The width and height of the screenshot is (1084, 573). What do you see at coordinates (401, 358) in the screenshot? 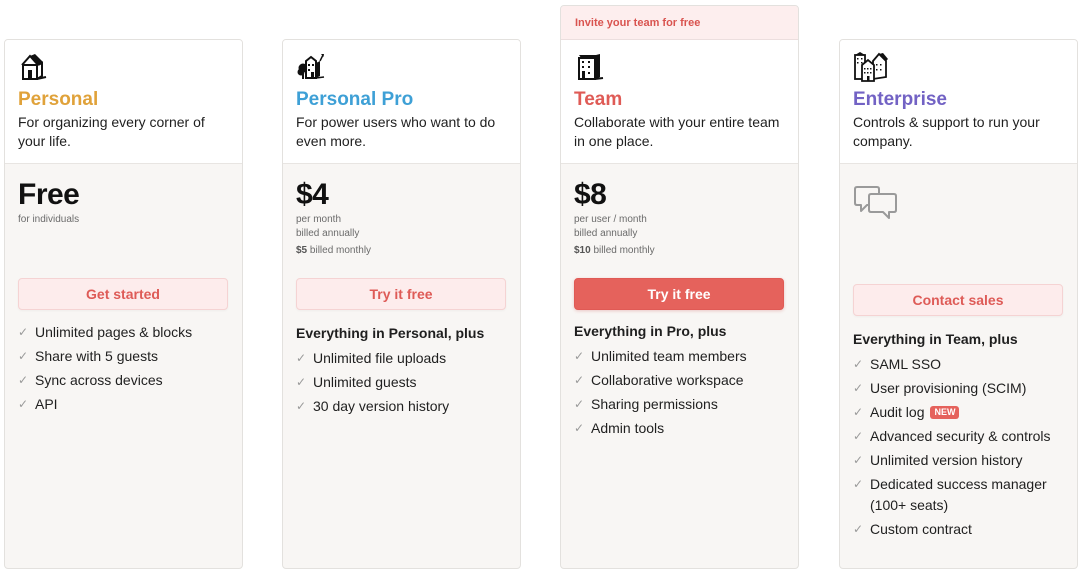
I see `feature-item: ✓ Unlimited file uploads` at bounding box center [401, 358].